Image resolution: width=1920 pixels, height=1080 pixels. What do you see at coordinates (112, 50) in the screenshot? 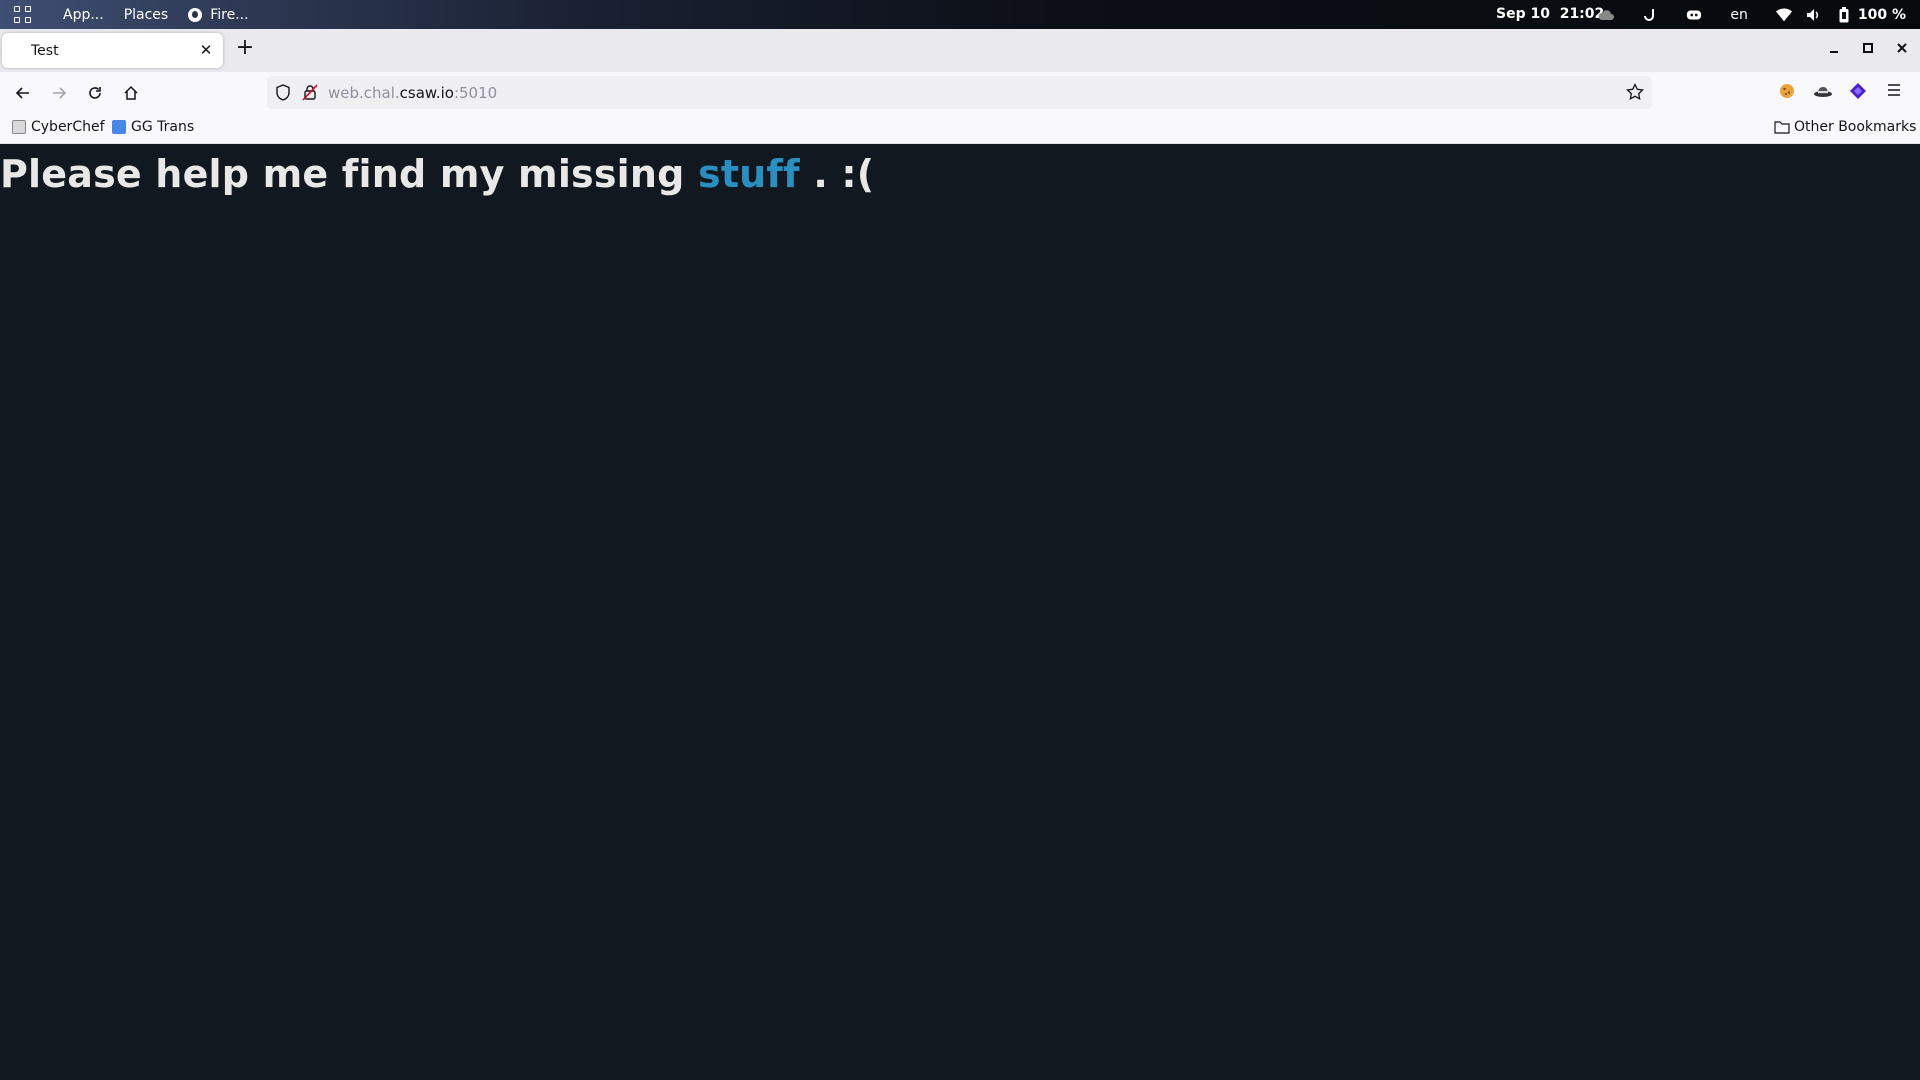
I see `tab-test: Test ✕` at bounding box center [112, 50].